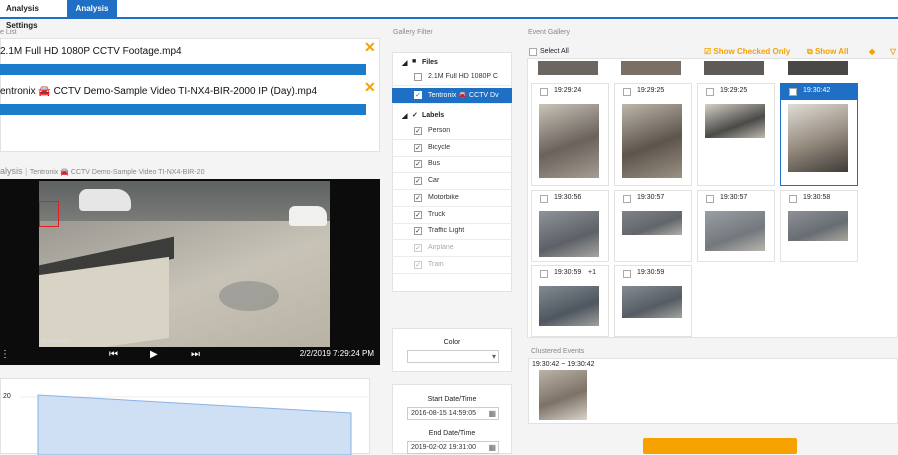 The width and height of the screenshot is (898, 455). What do you see at coordinates (452, 232) in the screenshot?
I see `tree-label-item: ✓ Traffic Light` at bounding box center [452, 232].